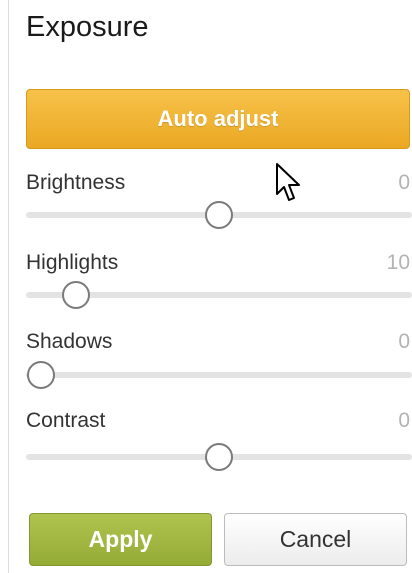 The image size is (412, 573). I want to click on contrast-slider-track, so click(219, 457).